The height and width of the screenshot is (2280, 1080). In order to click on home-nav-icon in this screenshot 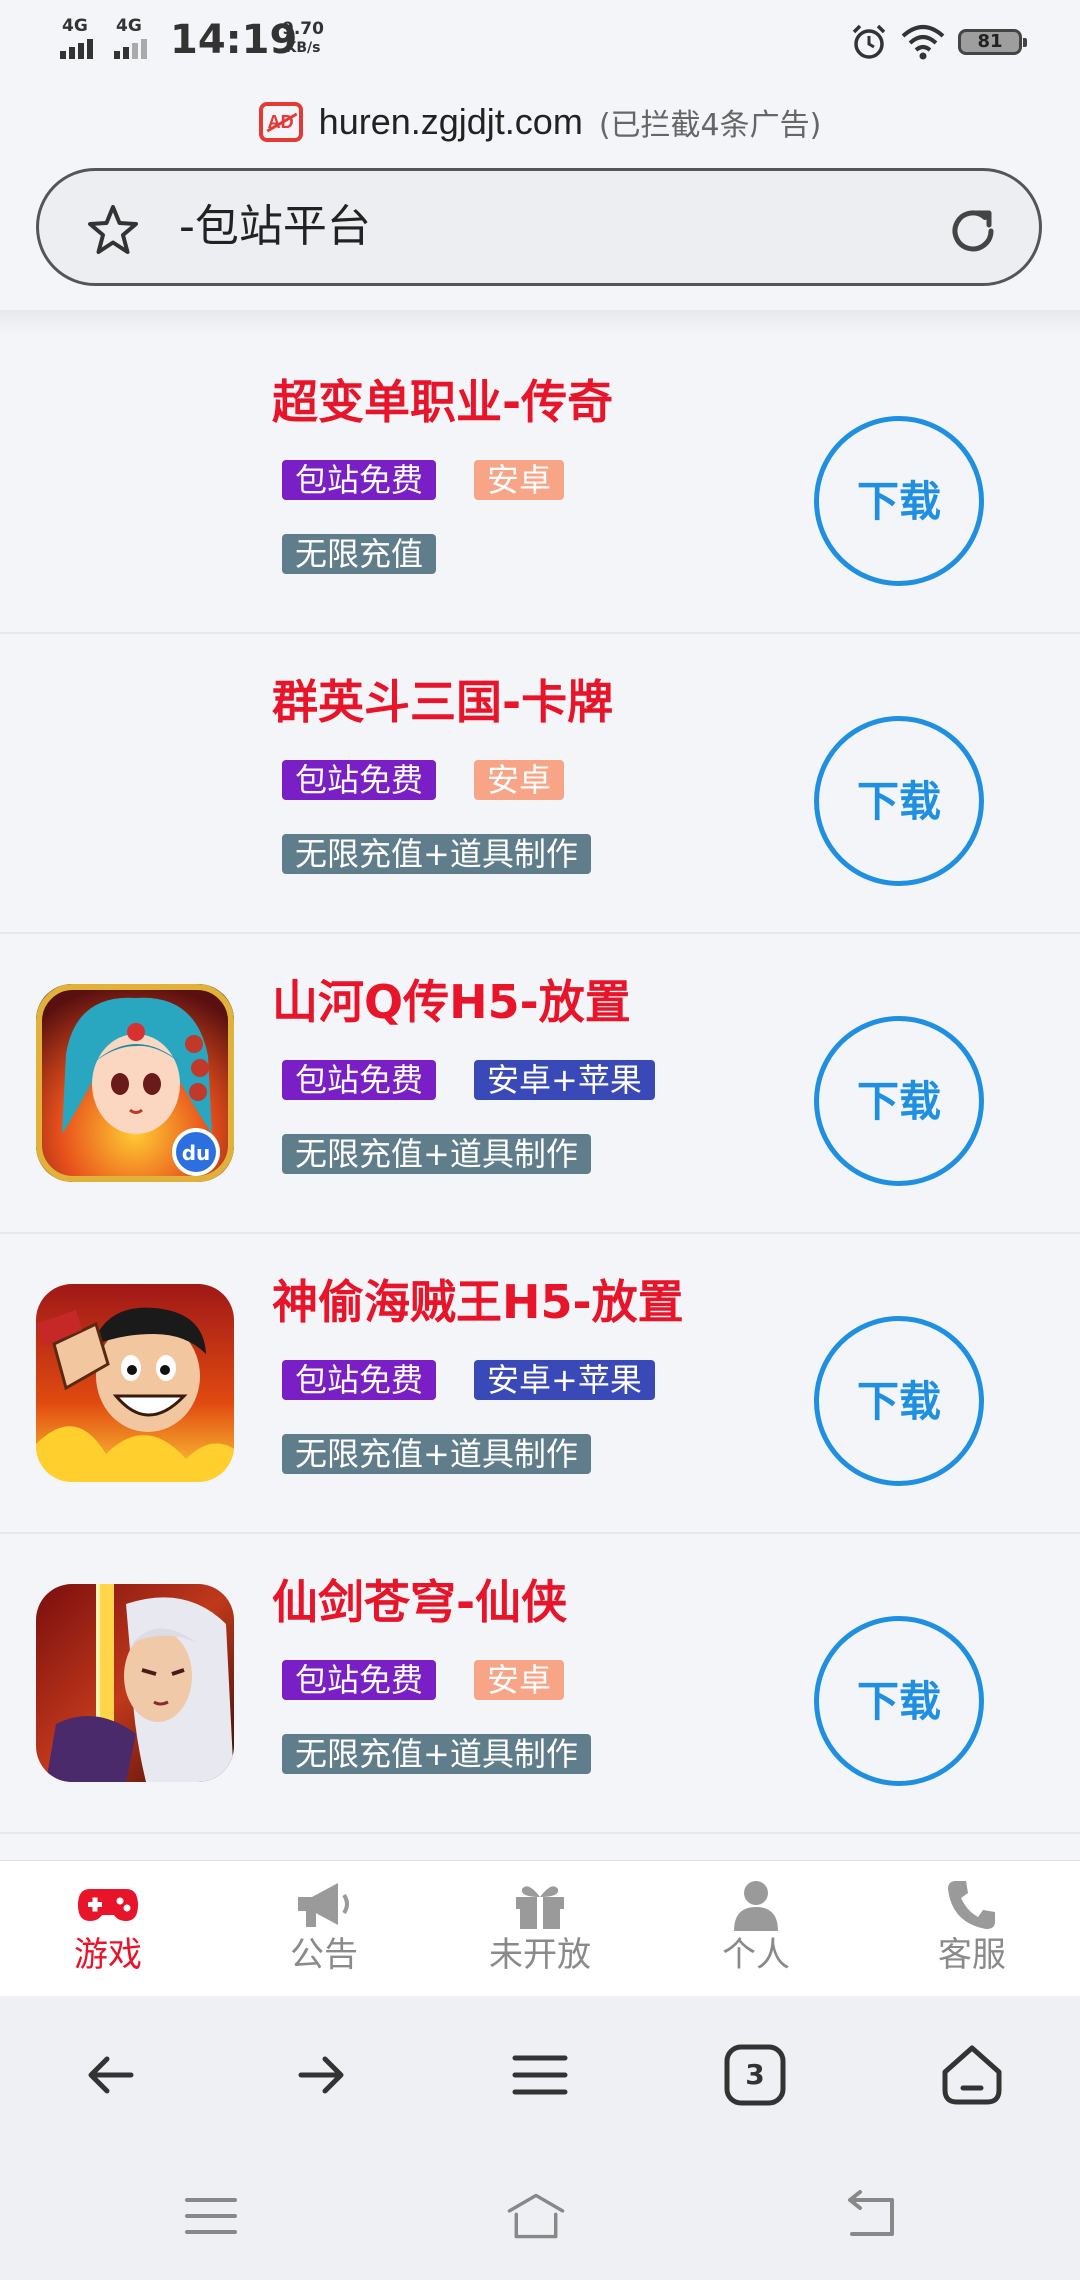, I will do `click(536, 2216)`.